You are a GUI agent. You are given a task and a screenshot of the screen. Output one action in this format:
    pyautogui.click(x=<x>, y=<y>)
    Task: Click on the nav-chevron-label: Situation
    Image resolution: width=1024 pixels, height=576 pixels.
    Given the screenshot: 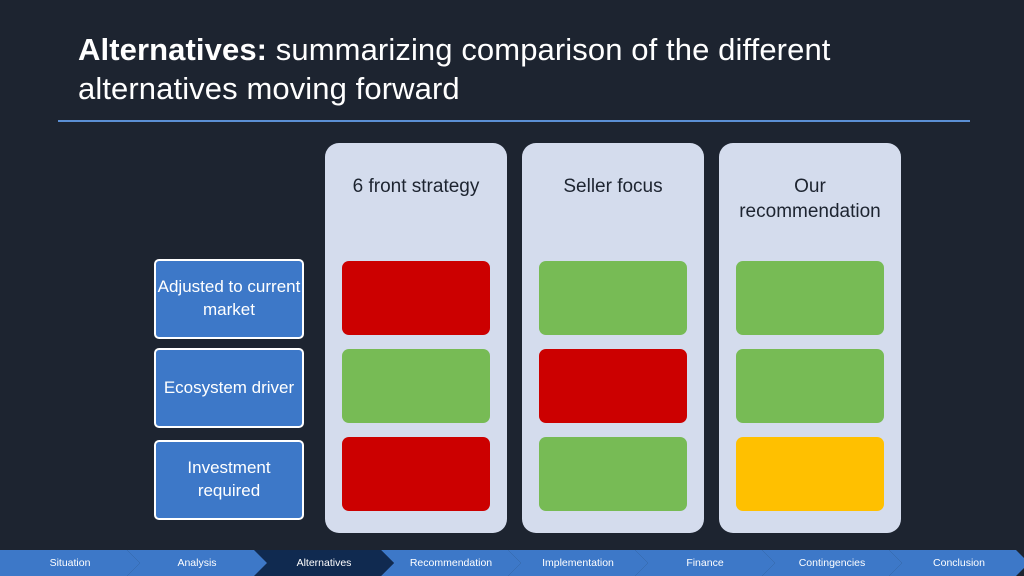 What is the action you would take?
    pyautogui.click(x=70, y=563)
    